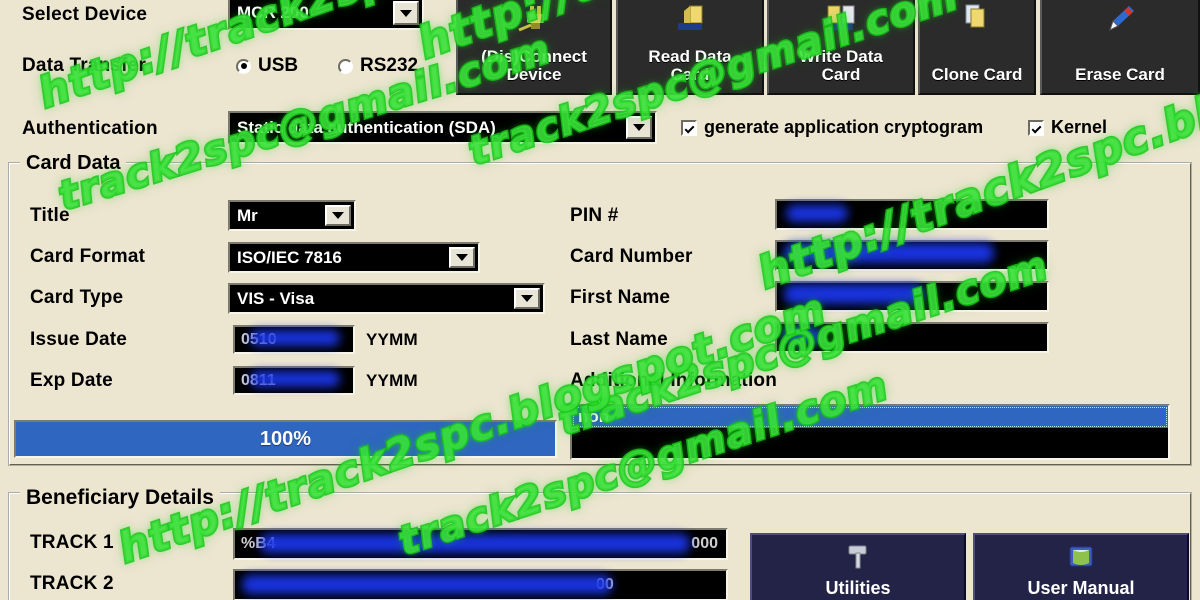  I want to click on radio-rs232-dot, so click(345, 66).